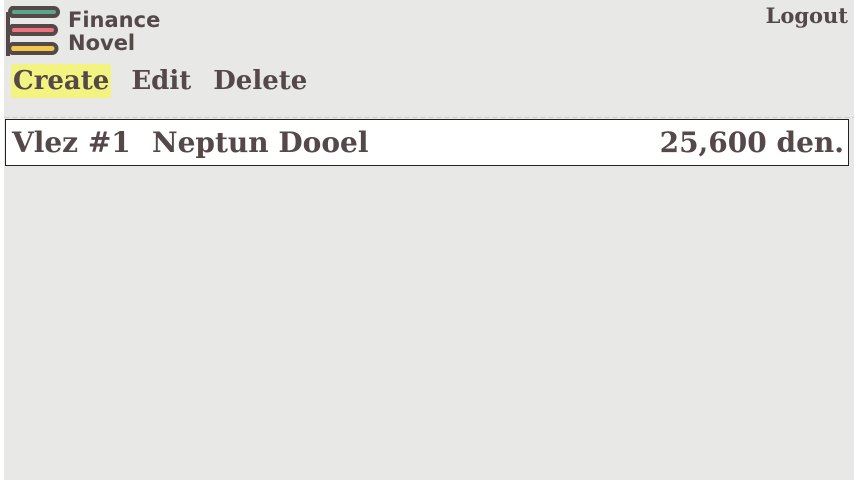 The width and height of the screenshot is (854, 480). I want to click on books-stack-icon, so click(33, 31).